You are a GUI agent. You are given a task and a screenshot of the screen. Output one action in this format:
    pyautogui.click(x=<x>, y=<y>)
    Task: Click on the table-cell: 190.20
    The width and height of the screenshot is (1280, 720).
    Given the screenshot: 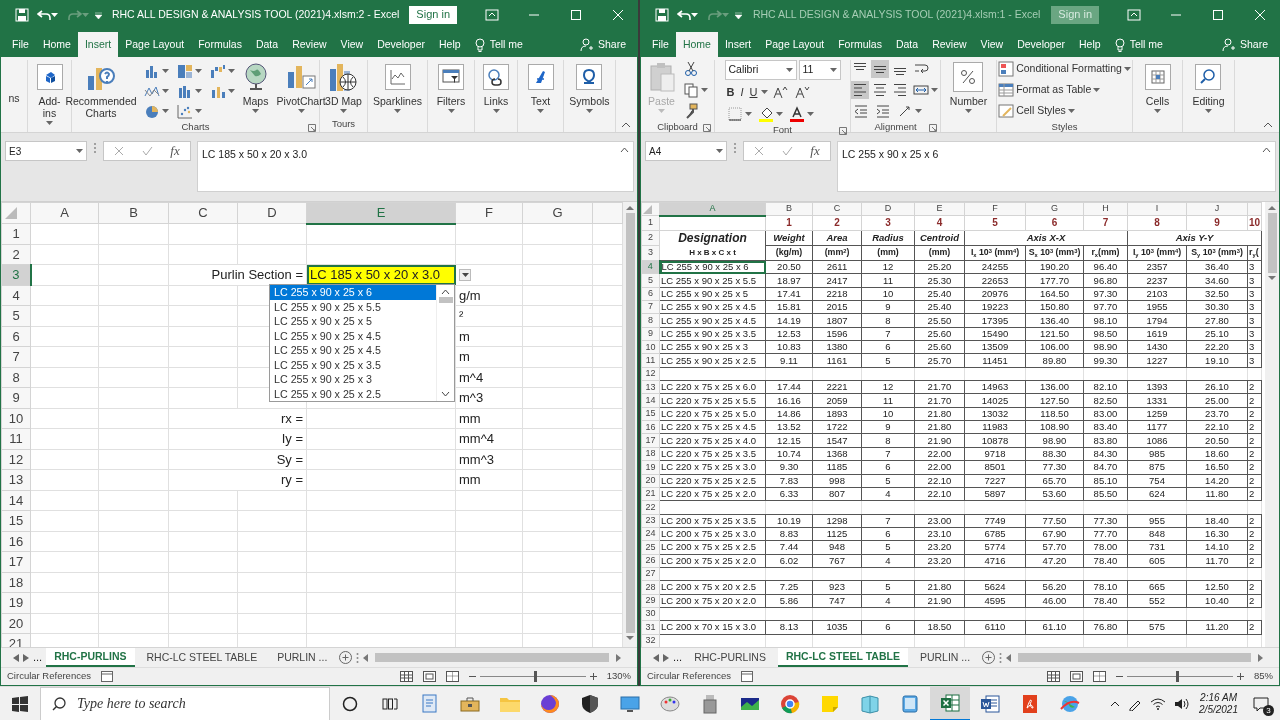 What is the action you would take?
    pyautogui.click(x=1054, y=267)
    